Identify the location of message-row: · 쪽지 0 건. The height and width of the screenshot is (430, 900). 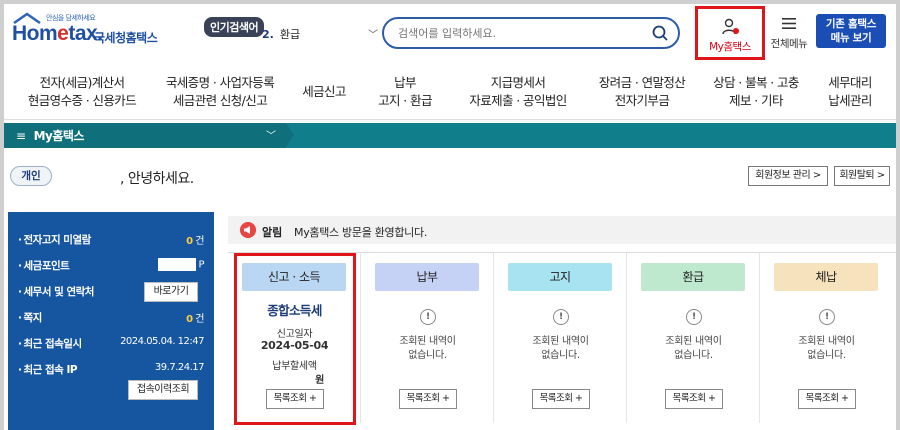
(111, 318).